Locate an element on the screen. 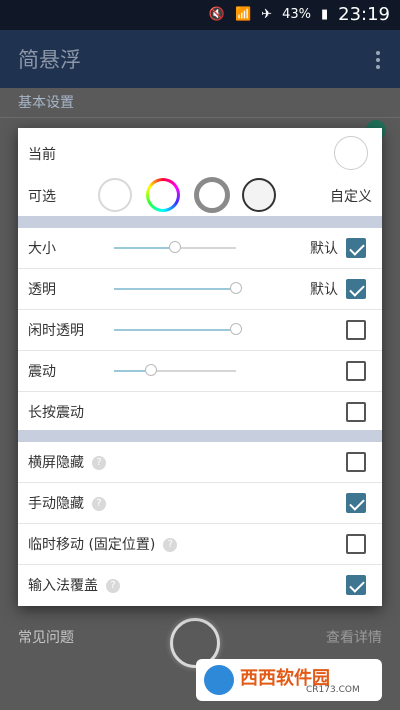 This screenshot has width=400, height=710. landscape-hide-row: 横屏隐藏? is located at coordinates (200, 462).